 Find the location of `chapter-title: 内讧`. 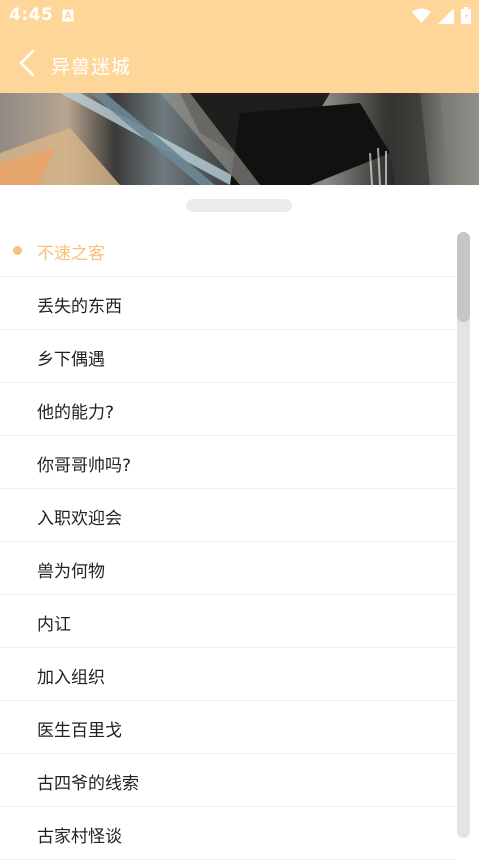

chapter-title: 内讧 is located at coordinates (54, 625).